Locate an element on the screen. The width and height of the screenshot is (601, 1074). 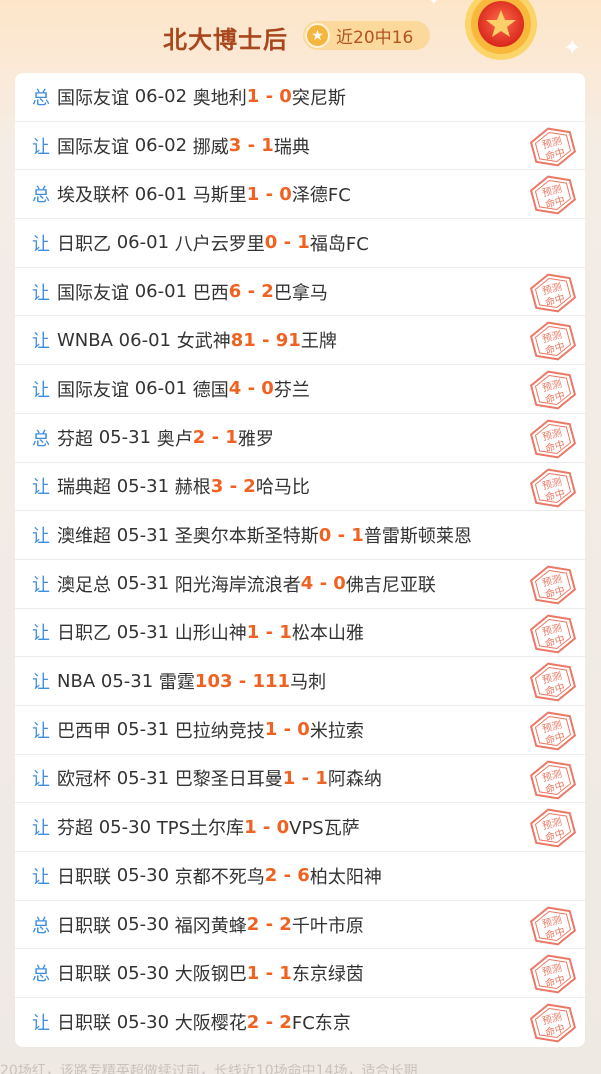
match-row: 总国际友谊 06-02 奥地利 1 - 0 突尼斯 is located at coordinates (300, 97).